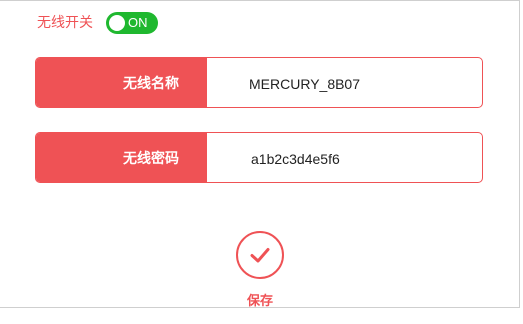 Image resolution: width=523 pixels, height=324 pixels. What do you see at coordinates (260, 299) in the screenshot?
I see `save-label: 保存` at bounding box center [260, 299].